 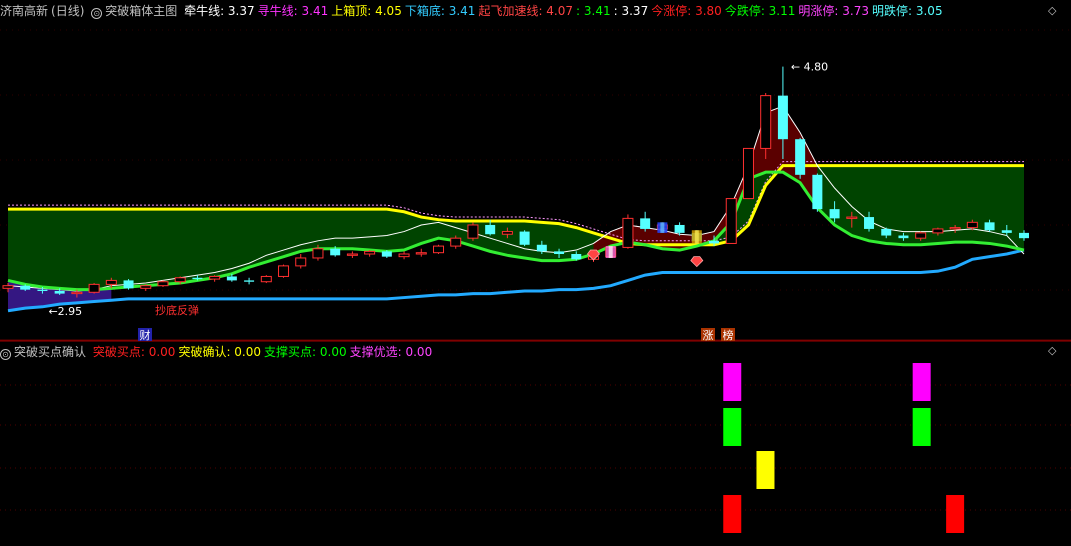 What do you see at coordinates (118, 352) in the screenshot?
I see `sub-field-label: 突破买点:` at bounding box center [118, 352].